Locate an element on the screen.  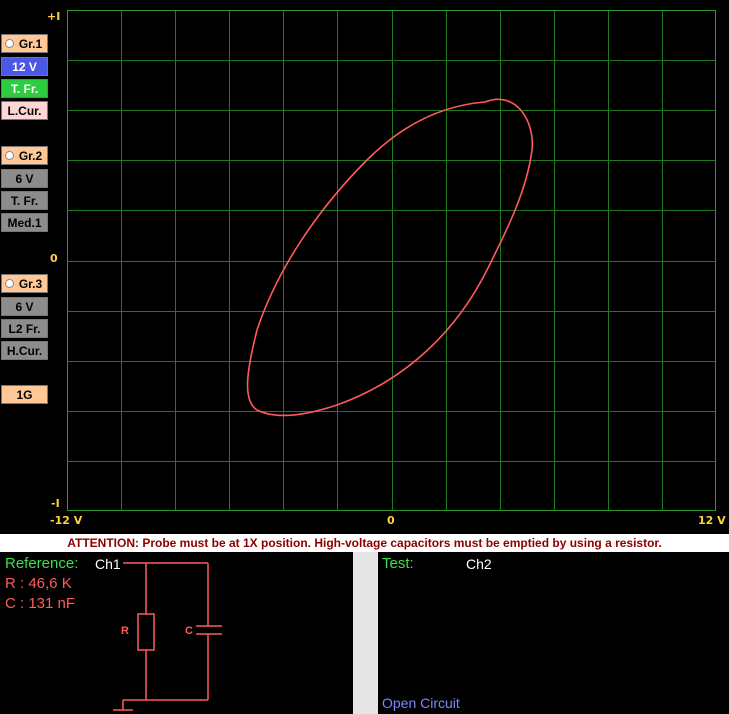
group-1-frequency-button: T. Fr. is located at coordinates (24, 88).